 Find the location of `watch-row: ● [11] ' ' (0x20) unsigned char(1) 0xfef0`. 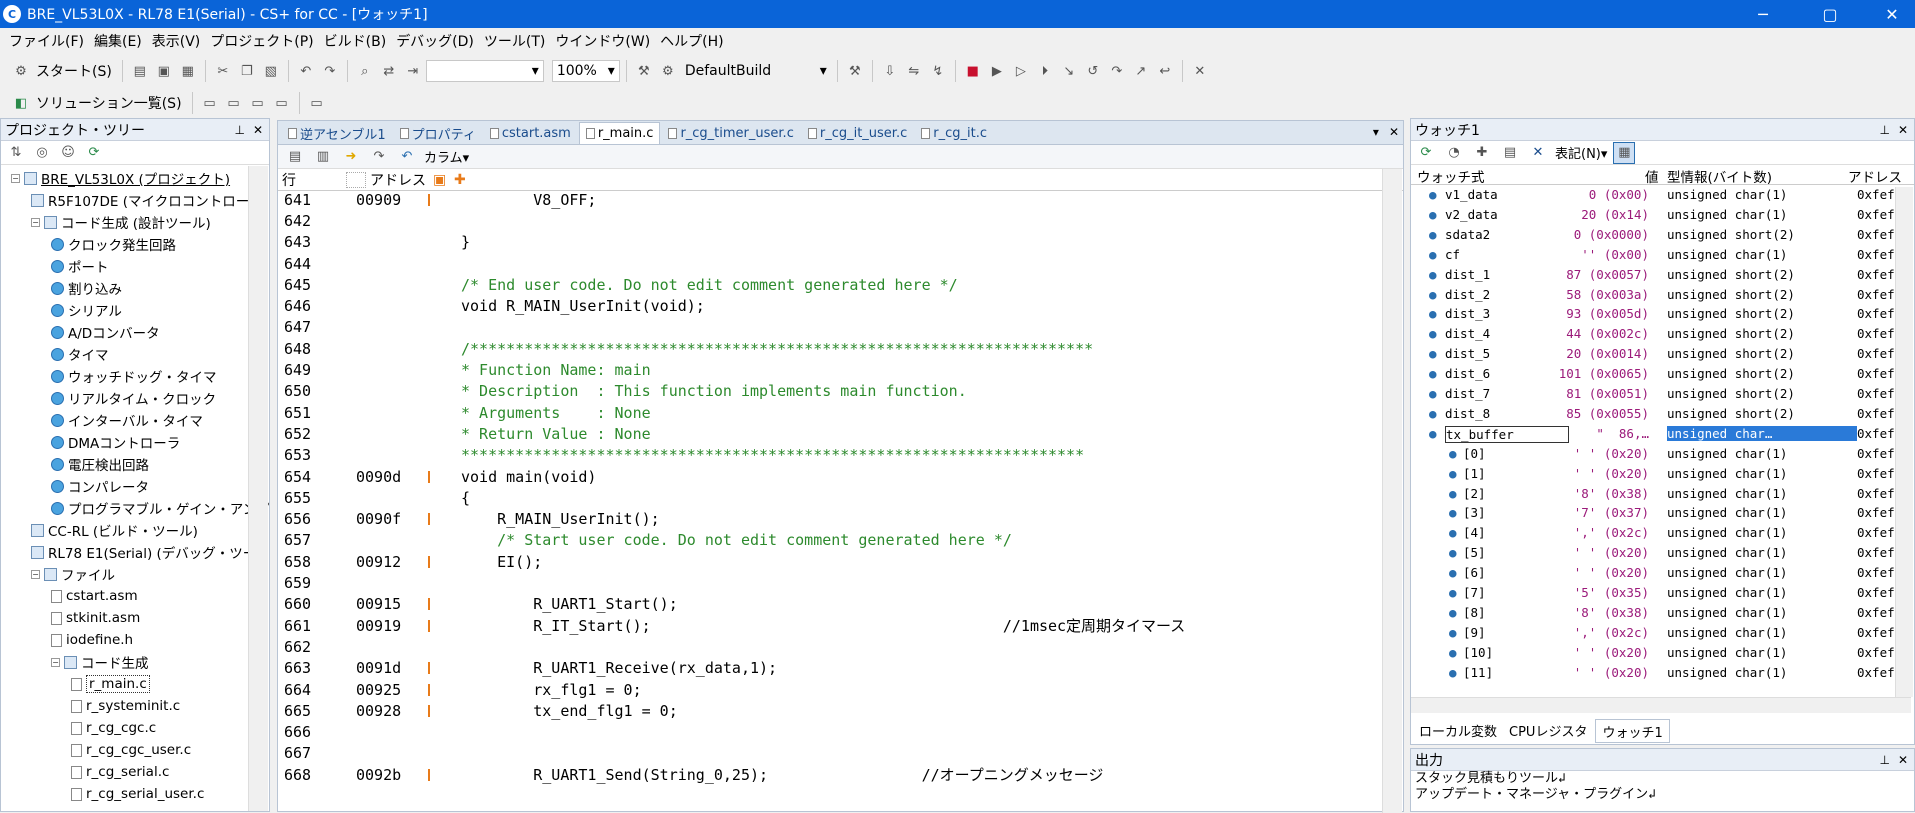

watch-row: ● [11] ' ' (0x20) unsigned char(1) 0xfef0 is located at coordinates (1661, 673).